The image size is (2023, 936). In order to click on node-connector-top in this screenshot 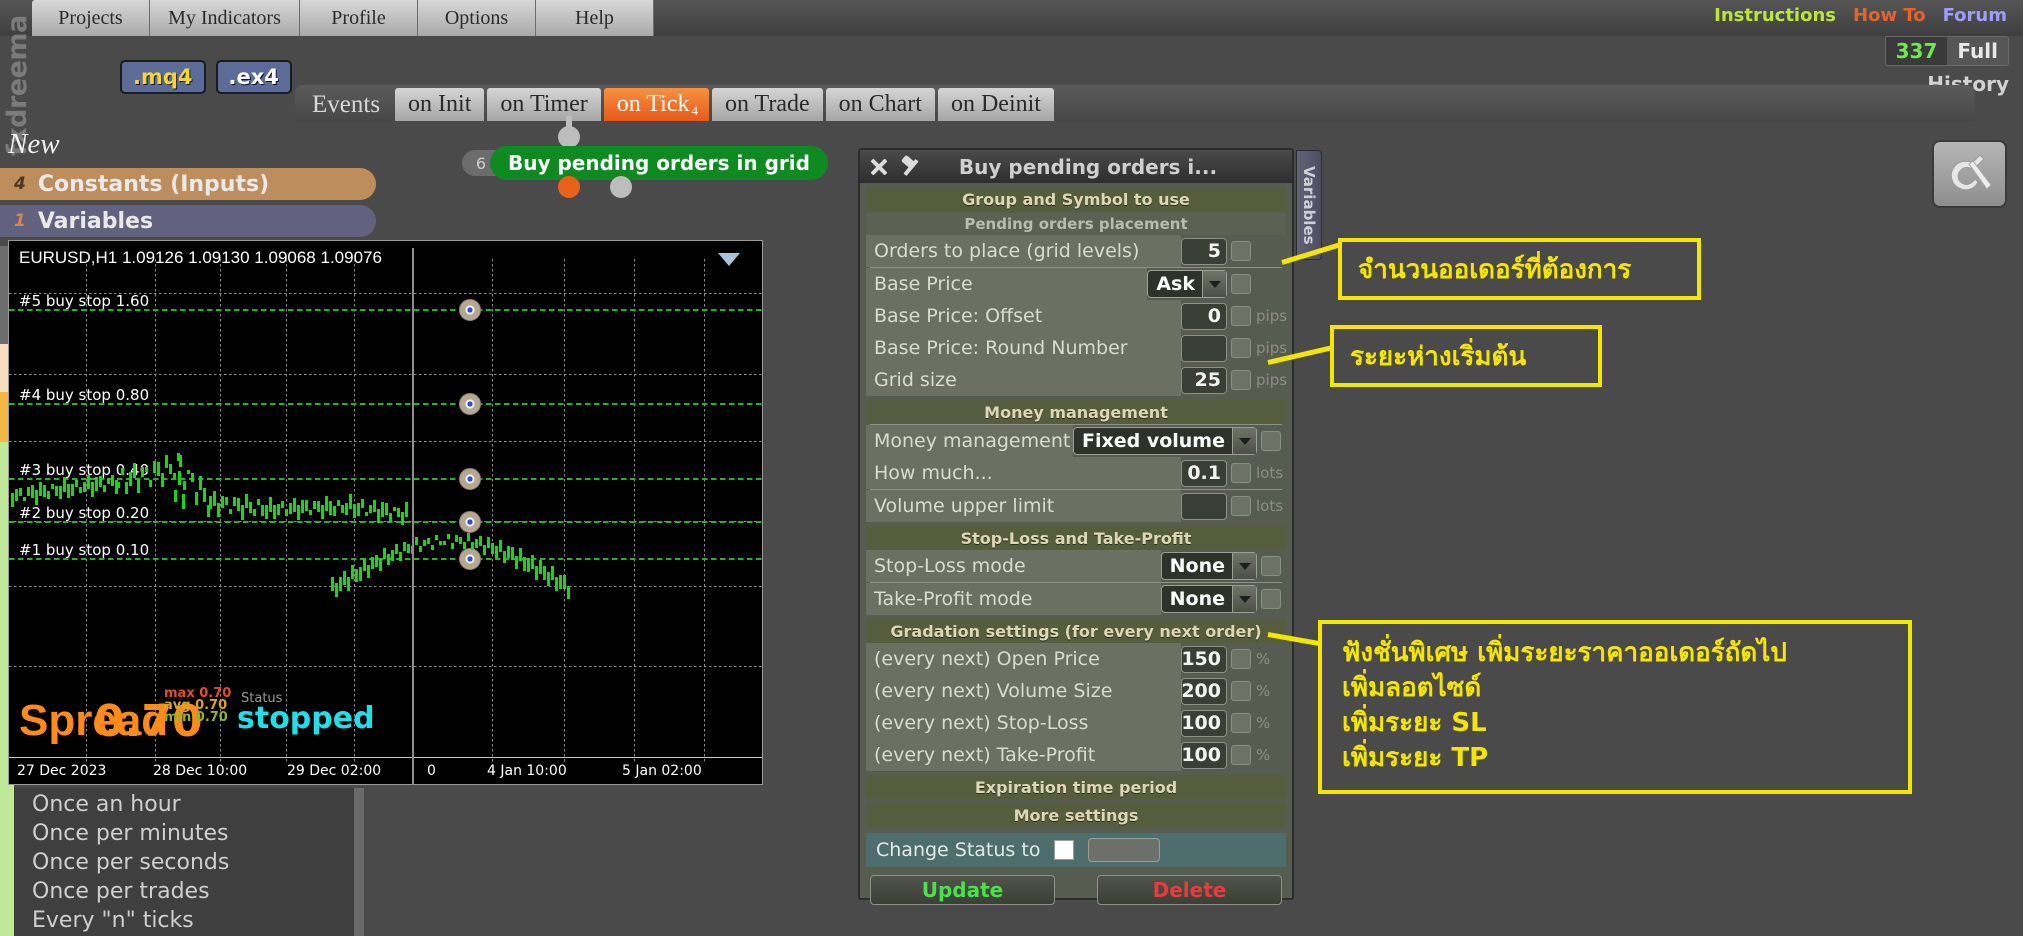, I will do `click(569, 137)`.